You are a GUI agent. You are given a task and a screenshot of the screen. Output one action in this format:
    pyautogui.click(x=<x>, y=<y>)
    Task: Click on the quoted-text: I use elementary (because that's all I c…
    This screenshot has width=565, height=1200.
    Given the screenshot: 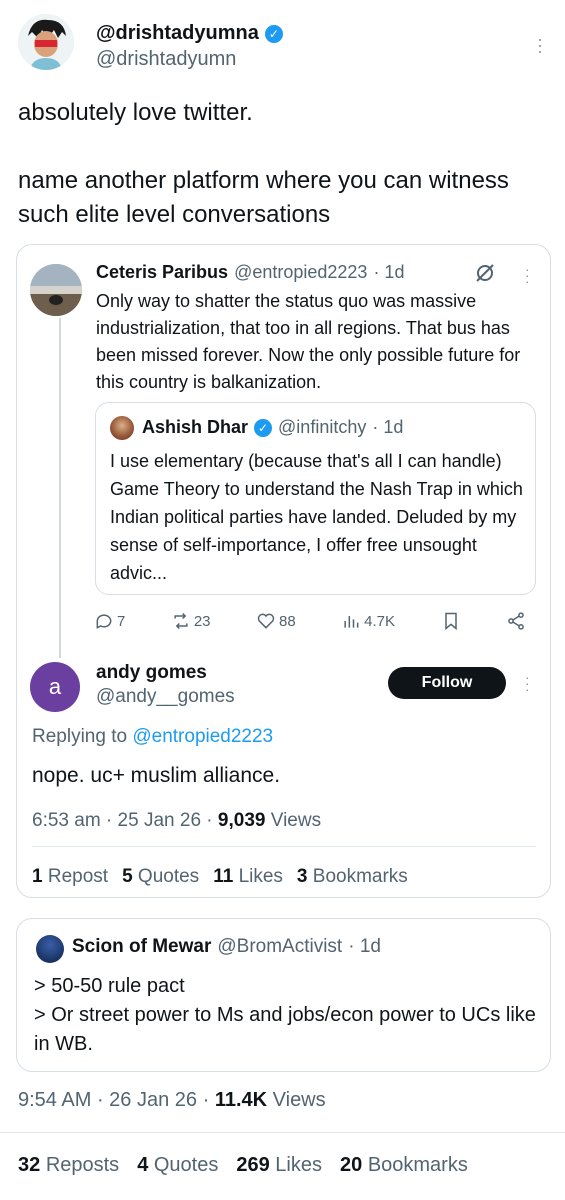 What is the action you would take?
    pyautogui.click(x=316, y=517)
    